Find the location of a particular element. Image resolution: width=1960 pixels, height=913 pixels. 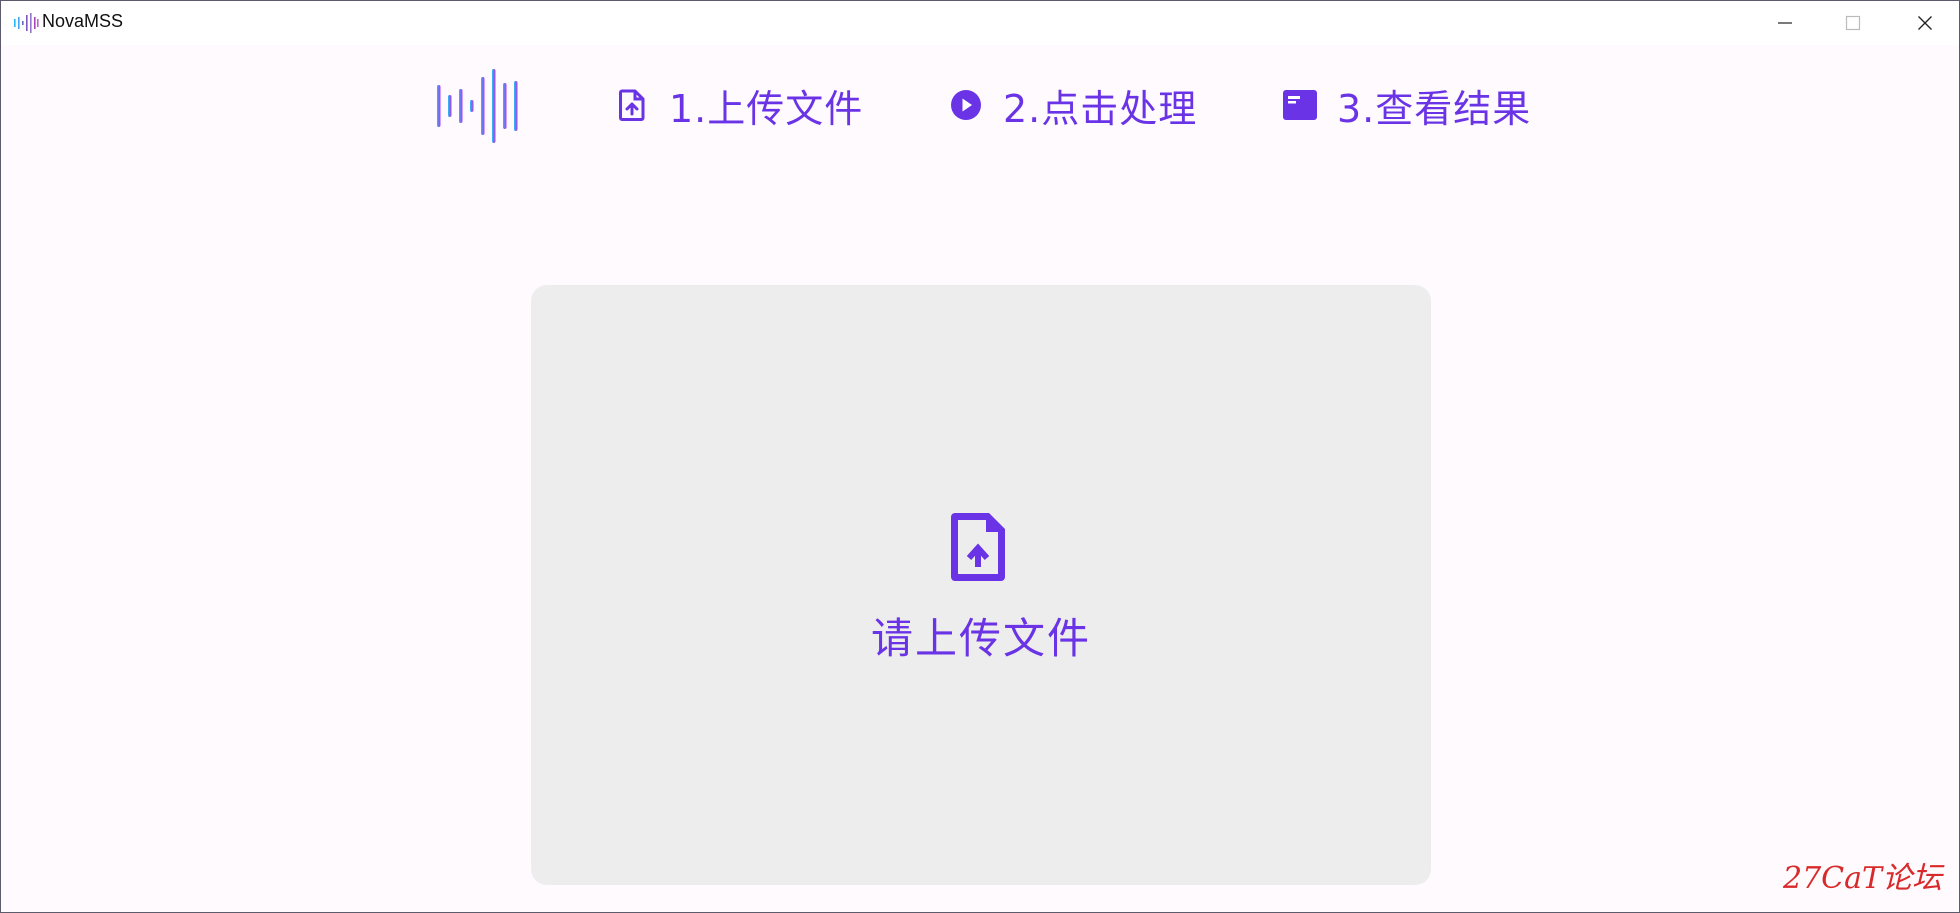

window-title: NovaMSS is located at coordinates (83, 21).